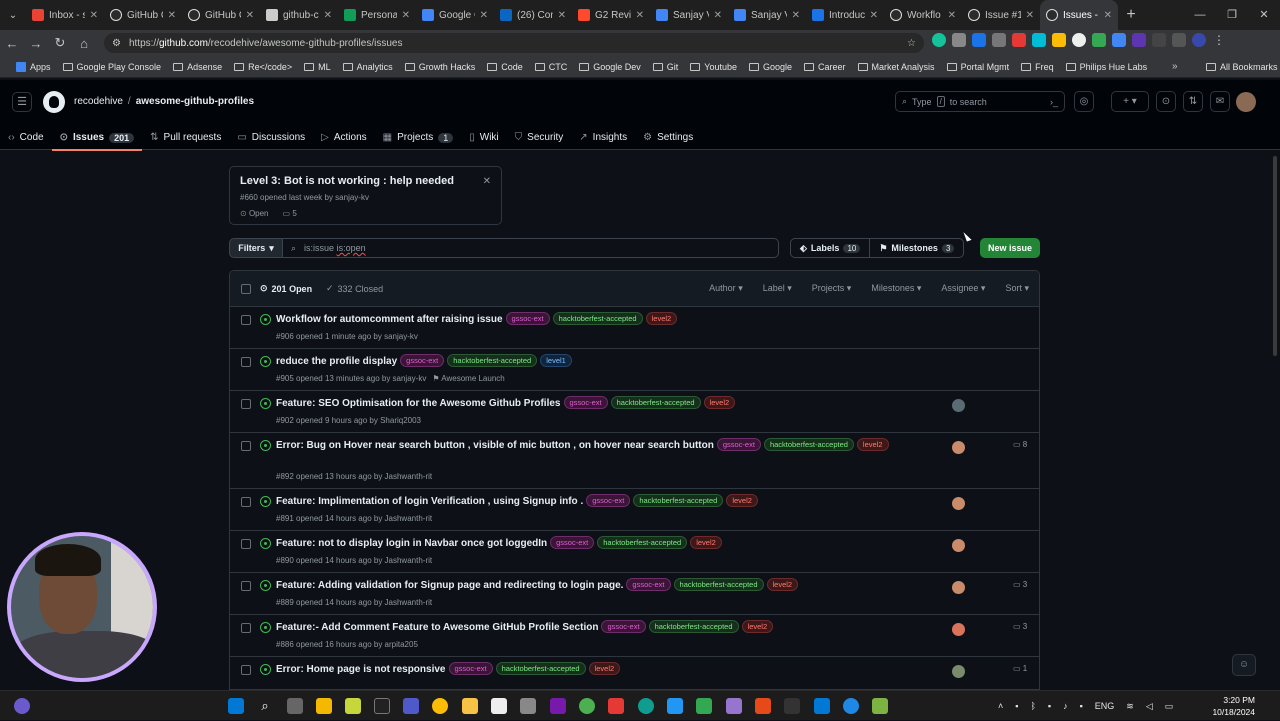 This screenshot has width=1280, height=721. Describe the element at coordinates (440, 706) in the screenshot. I see `chrome-icon` at that location.